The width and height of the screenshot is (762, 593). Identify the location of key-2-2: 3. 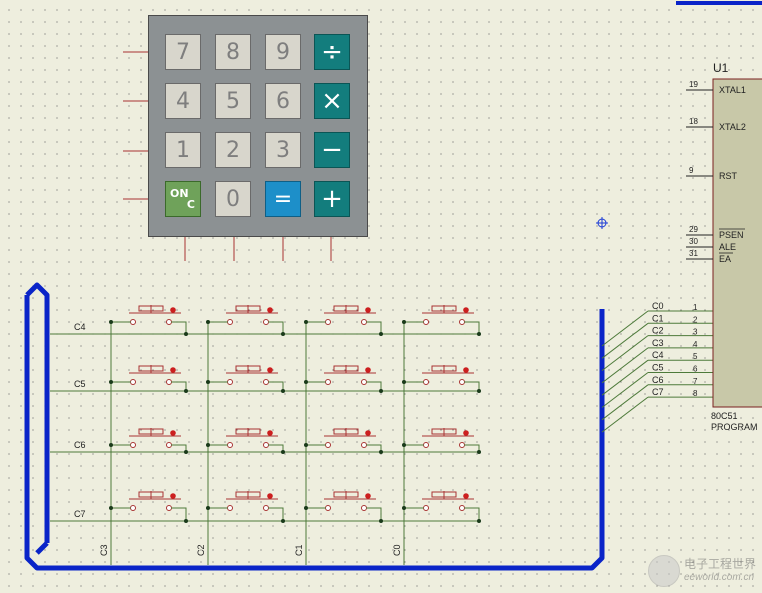
(283, 150).